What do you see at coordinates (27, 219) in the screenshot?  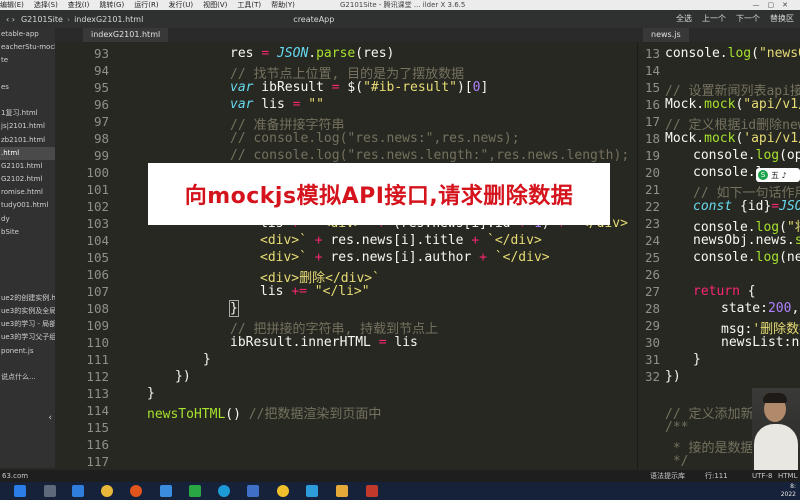 I see `sidebar-item: dy` at bounding box center [27, 219].